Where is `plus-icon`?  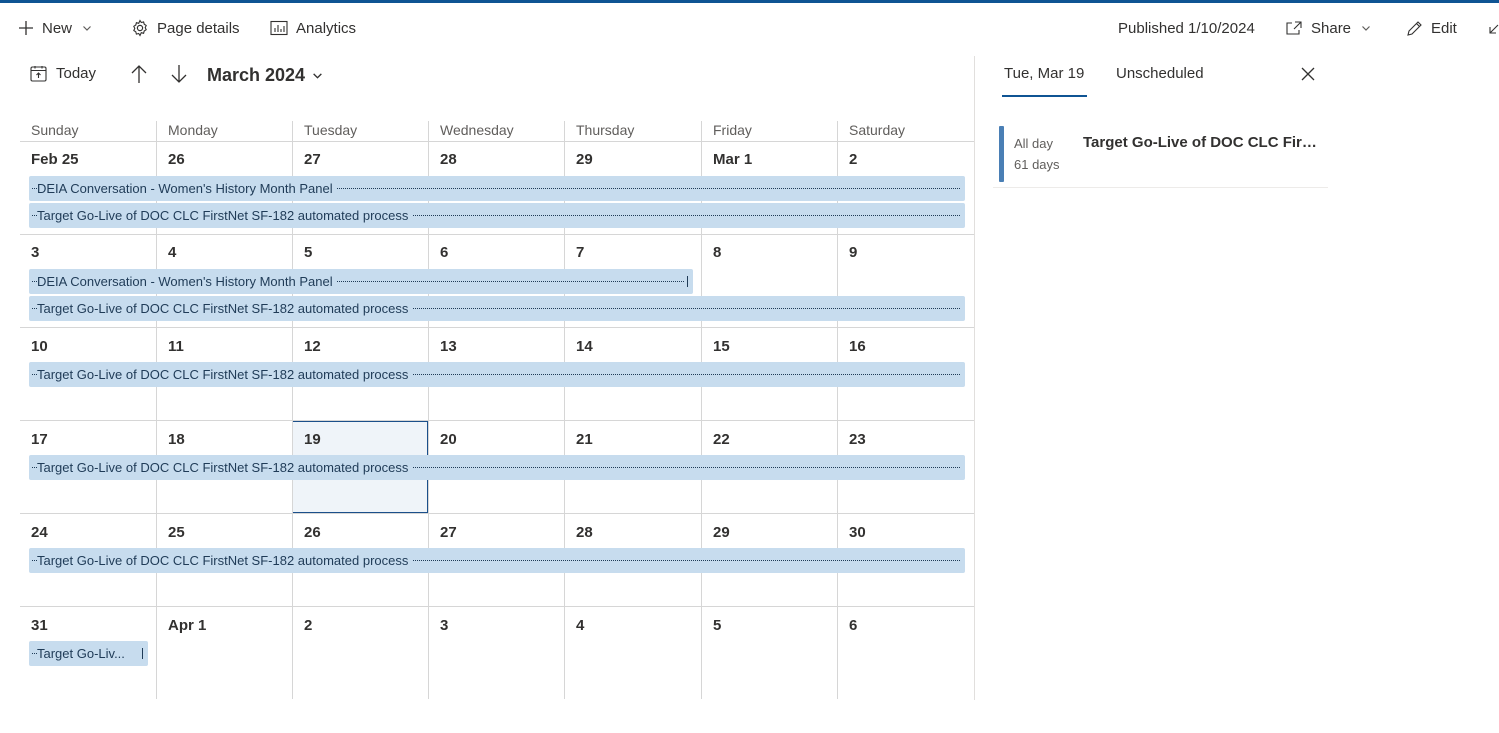 plus-icon is located at coordinates (26, 28).